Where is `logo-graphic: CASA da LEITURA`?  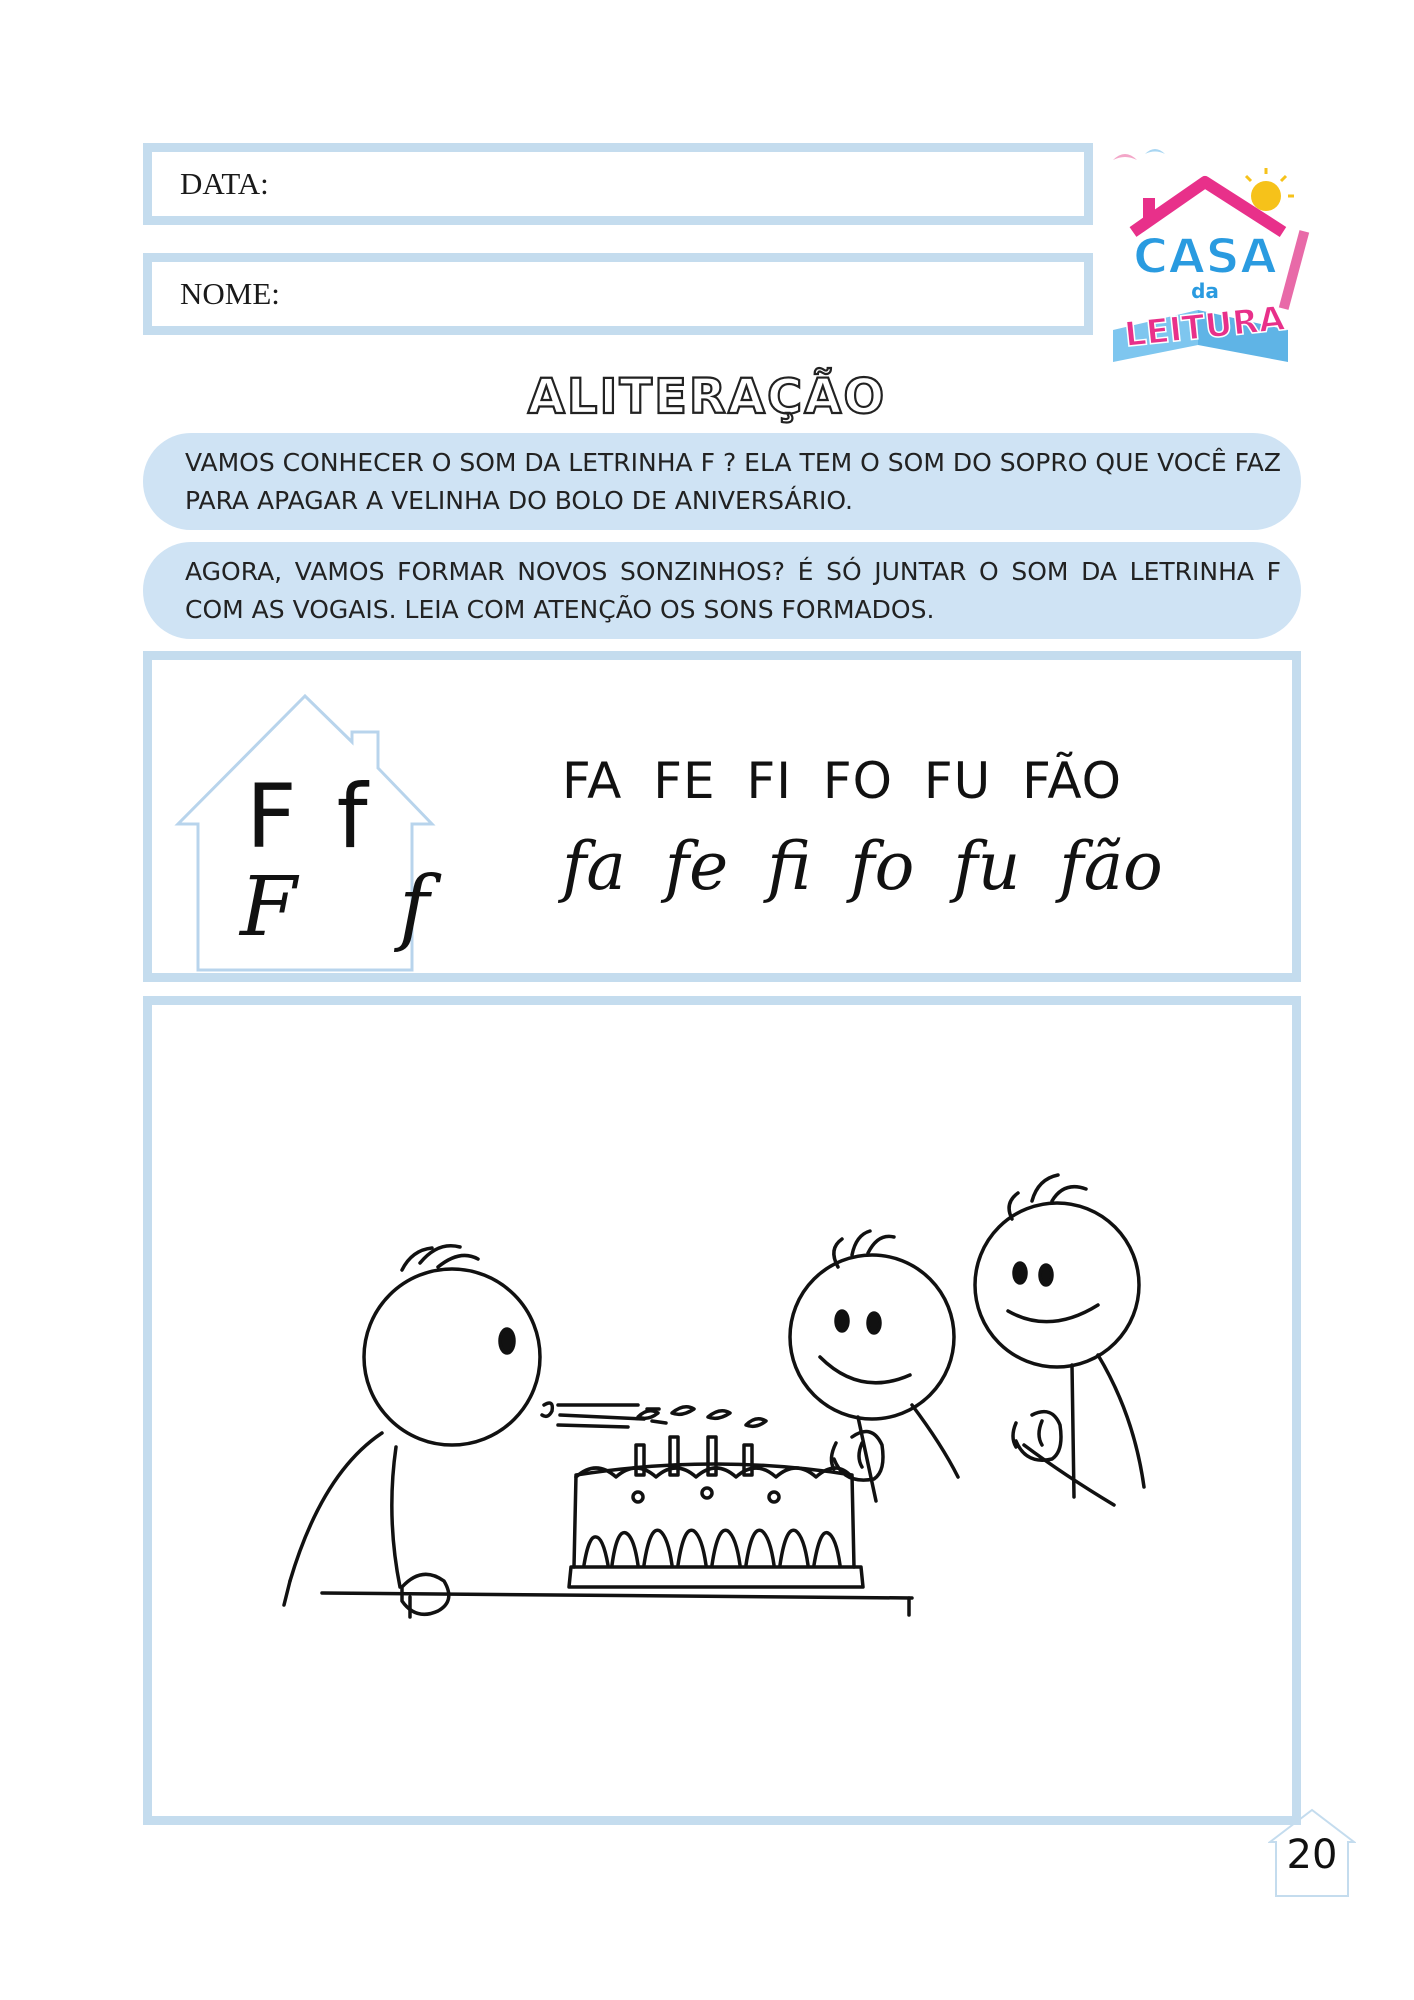 logo-graphic: CASA da LEITURA is located at coordinates (1211, 255).